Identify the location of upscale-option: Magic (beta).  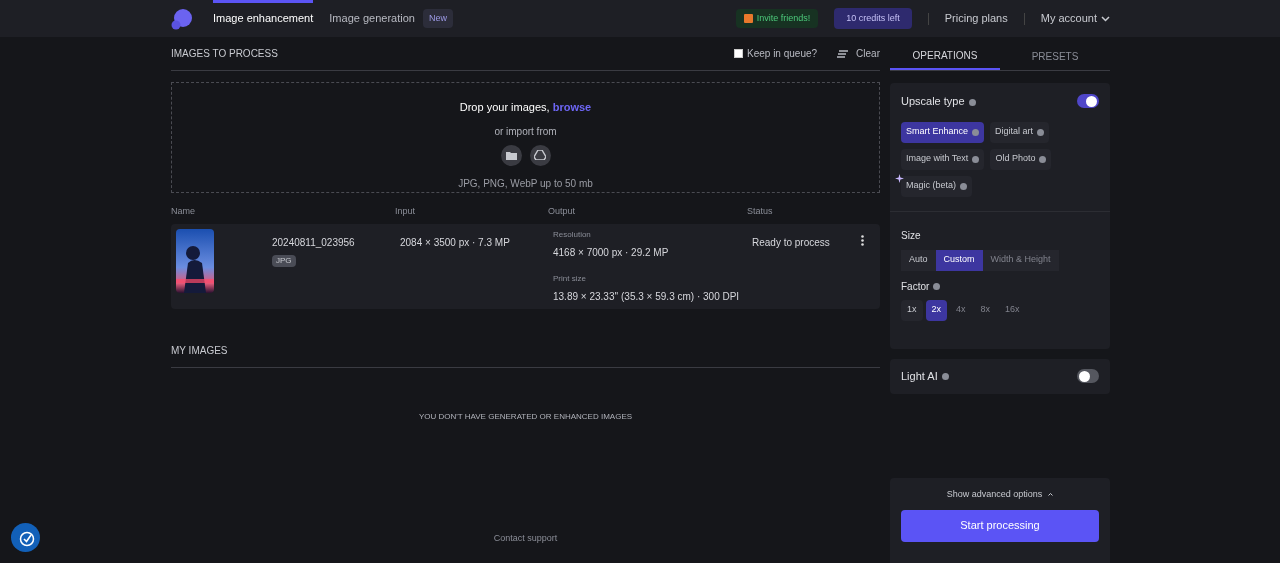
(937, 186).